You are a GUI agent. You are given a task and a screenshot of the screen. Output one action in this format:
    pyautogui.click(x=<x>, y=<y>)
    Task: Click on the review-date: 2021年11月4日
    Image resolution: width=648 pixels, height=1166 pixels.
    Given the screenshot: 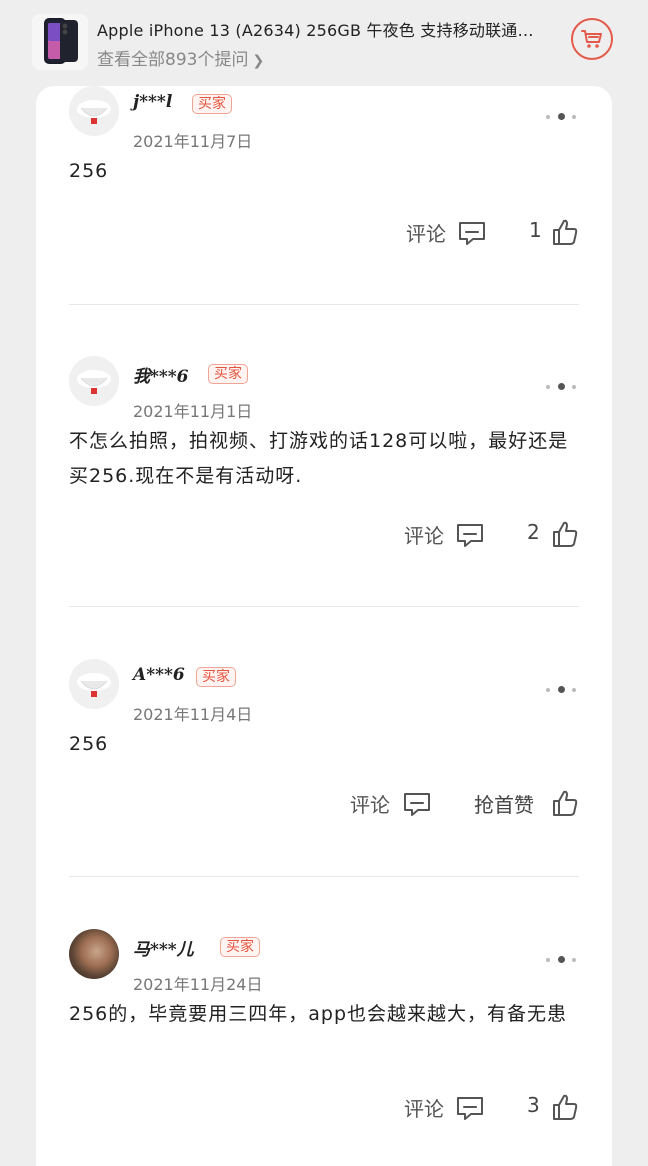 What is the action you would take?
    pyautogui.click(x=193, y=714)
    